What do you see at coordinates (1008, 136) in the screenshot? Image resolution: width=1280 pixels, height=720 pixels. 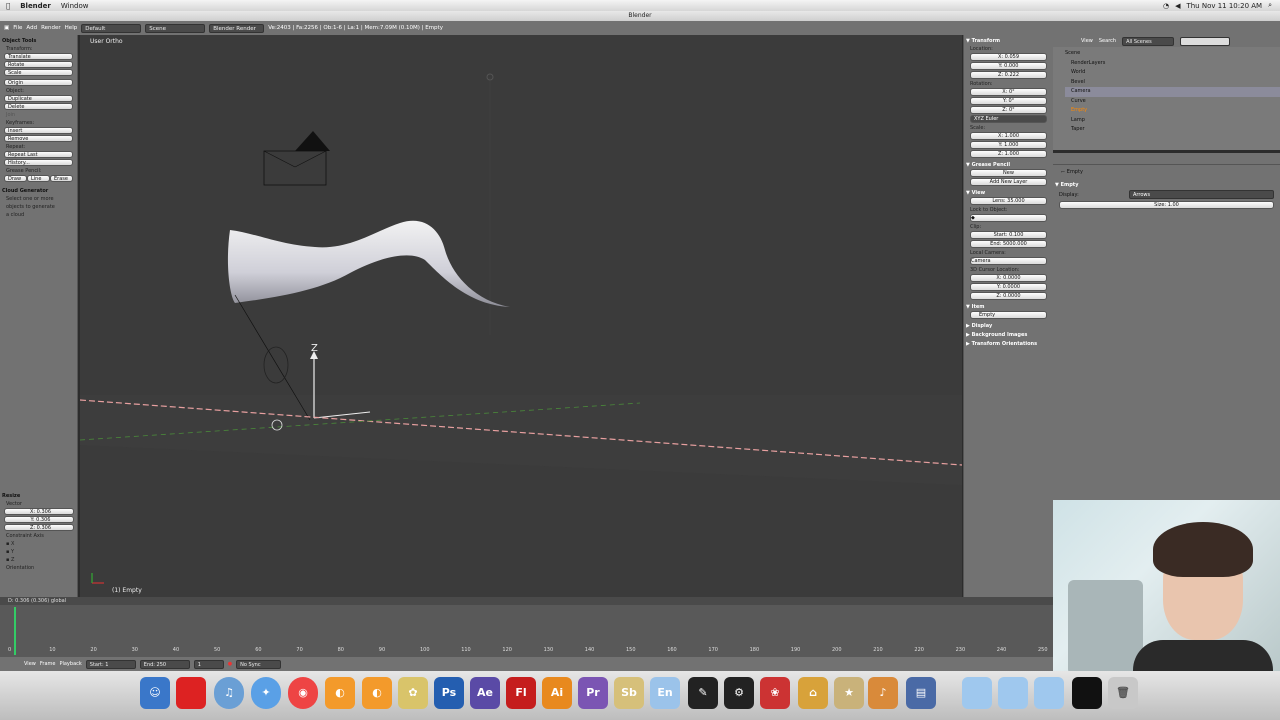 I see `scale-x-field: X: 1.000` at bounding box center [1008, 136].